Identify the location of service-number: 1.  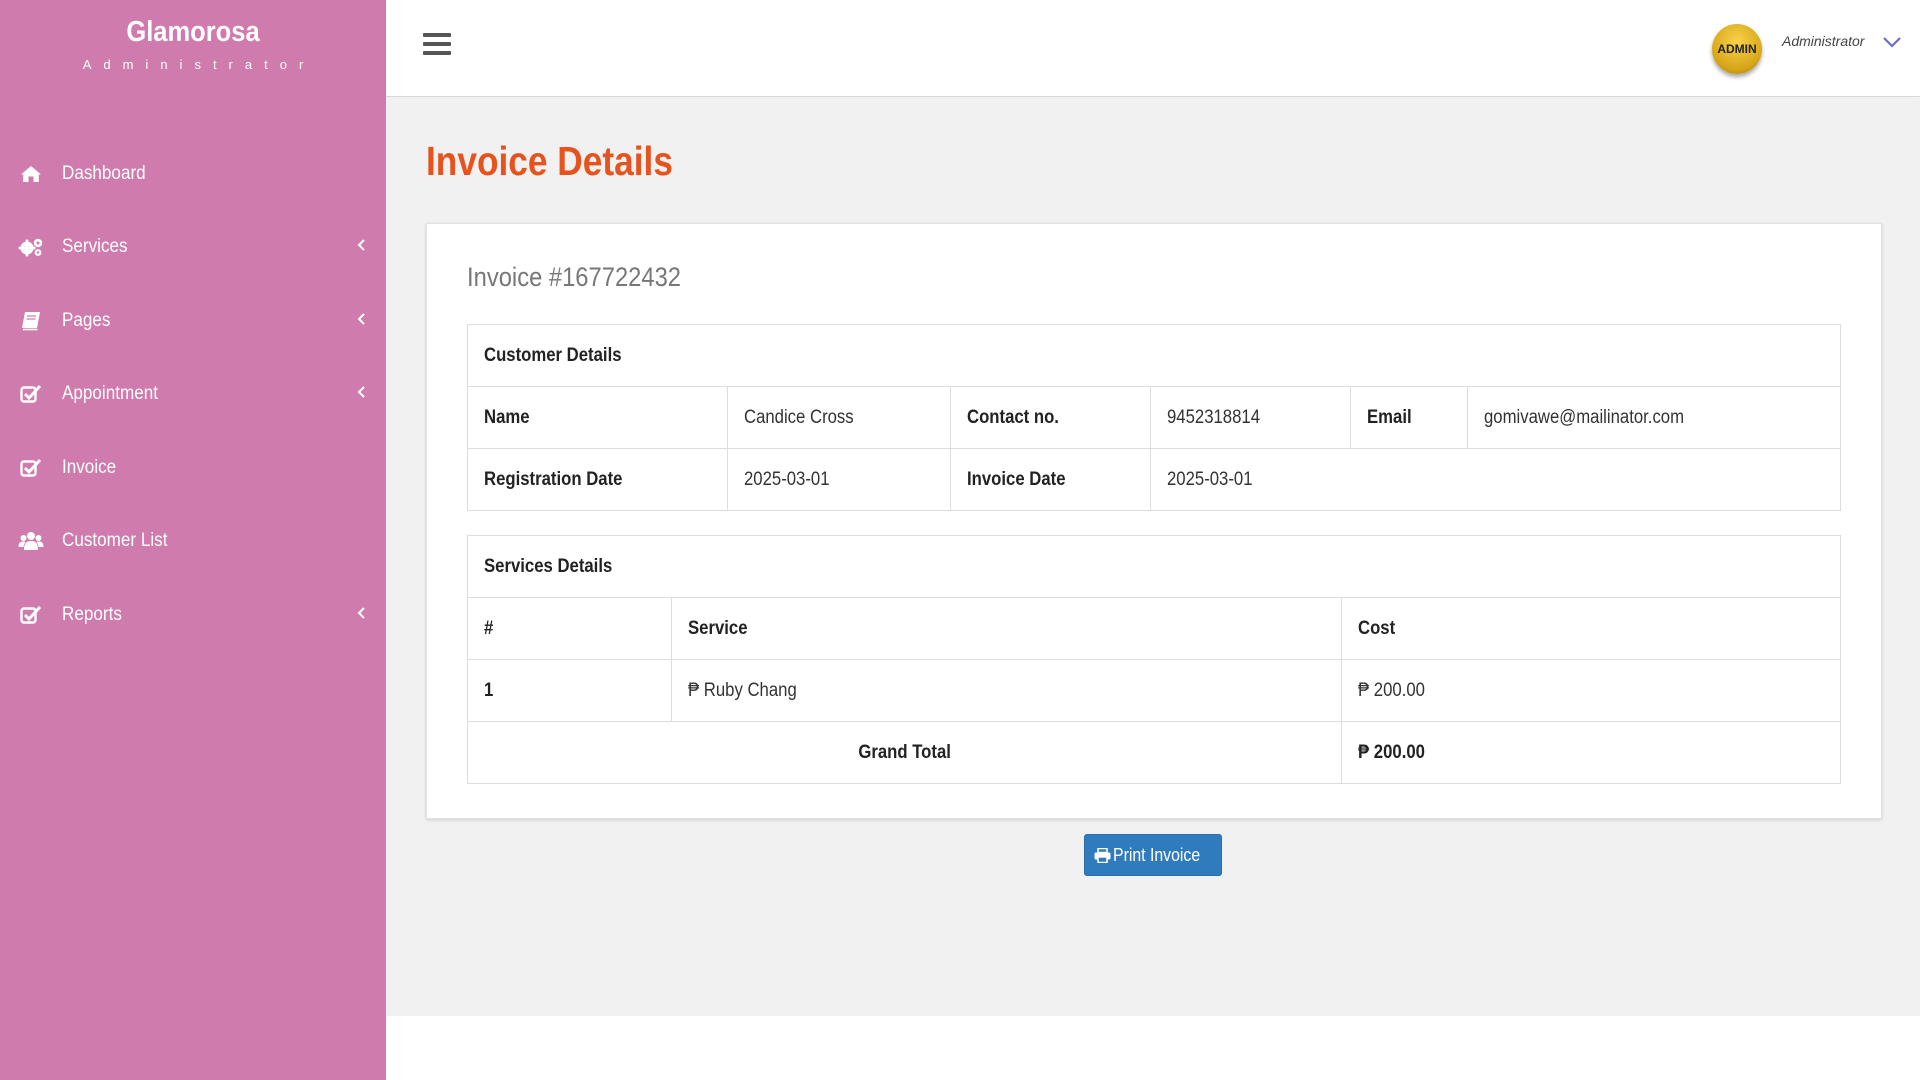
(569, 690).